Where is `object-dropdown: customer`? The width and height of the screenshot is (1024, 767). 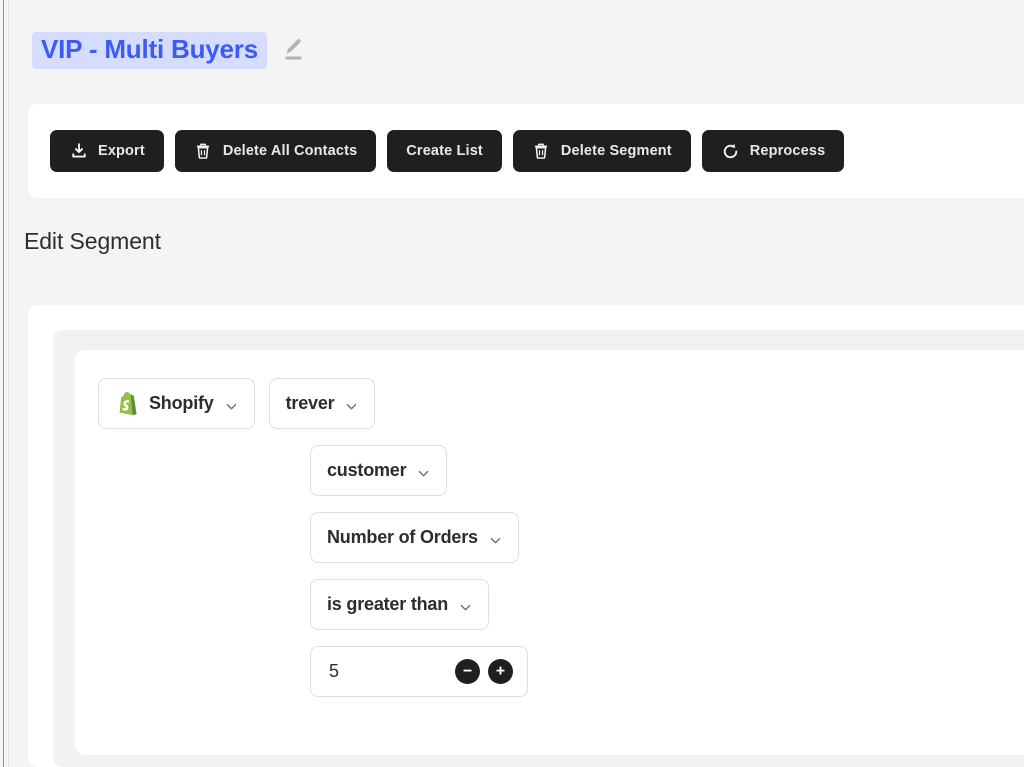
object-dropdown: customer is located at coordinates (379, 470).